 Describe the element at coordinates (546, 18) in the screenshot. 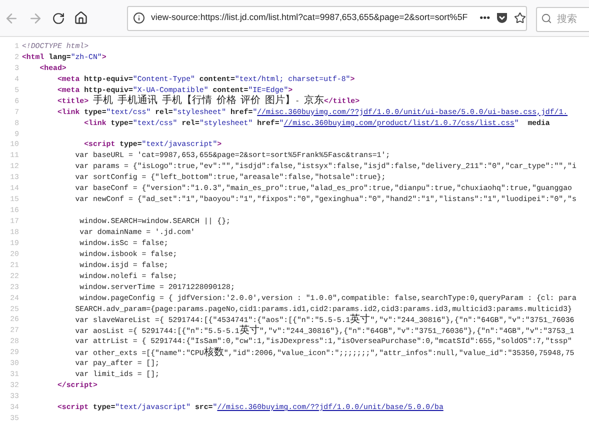

I see `search-icon` at that location.